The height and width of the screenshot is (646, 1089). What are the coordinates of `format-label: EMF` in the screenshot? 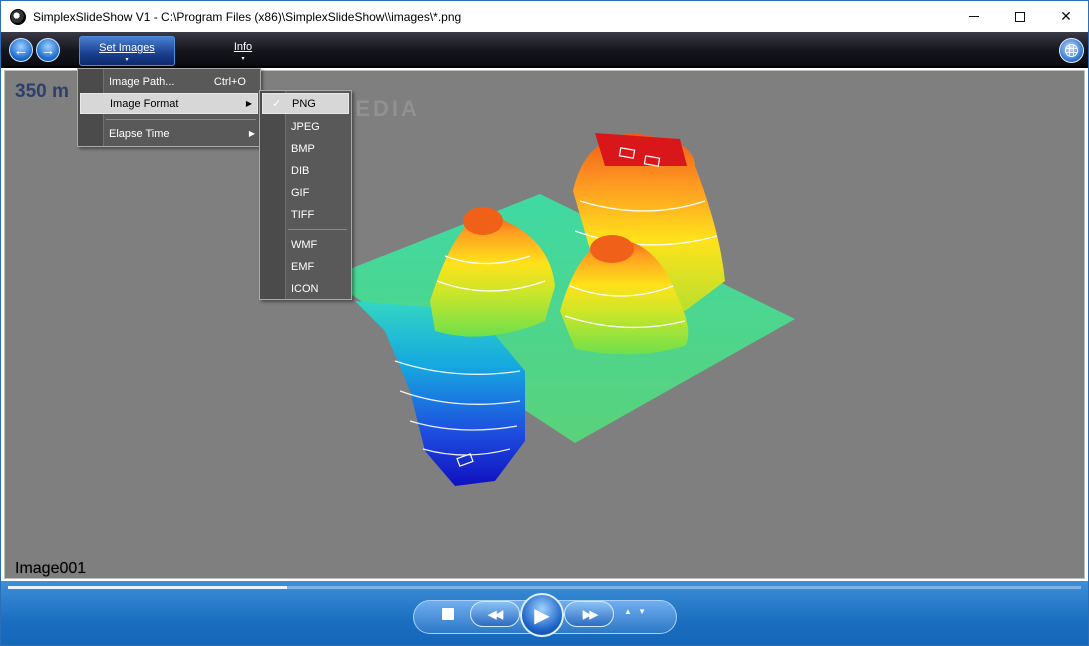 It's located at (303, 266).